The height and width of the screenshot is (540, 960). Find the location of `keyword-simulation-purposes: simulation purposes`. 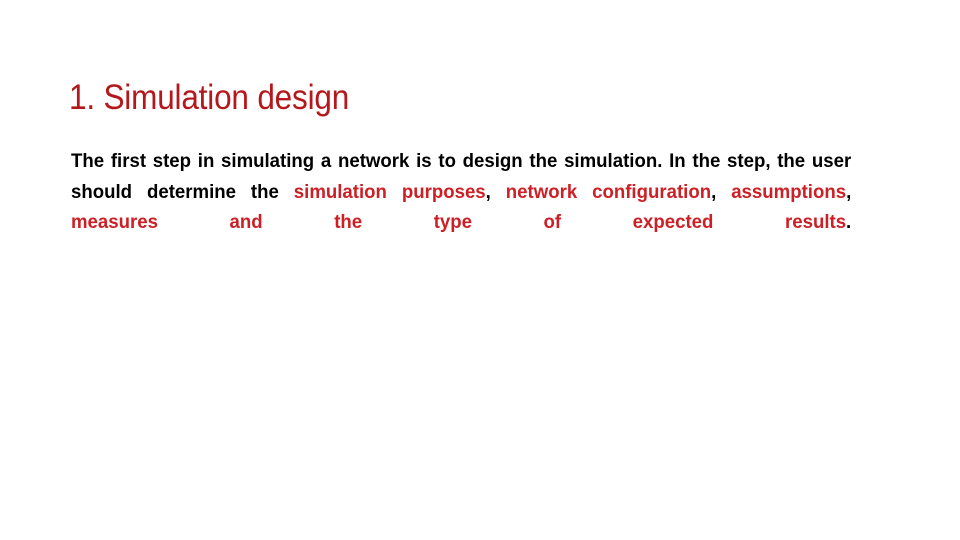

keyword-simulation-purposes: simulation purposes is located at coordinates (389, 191).